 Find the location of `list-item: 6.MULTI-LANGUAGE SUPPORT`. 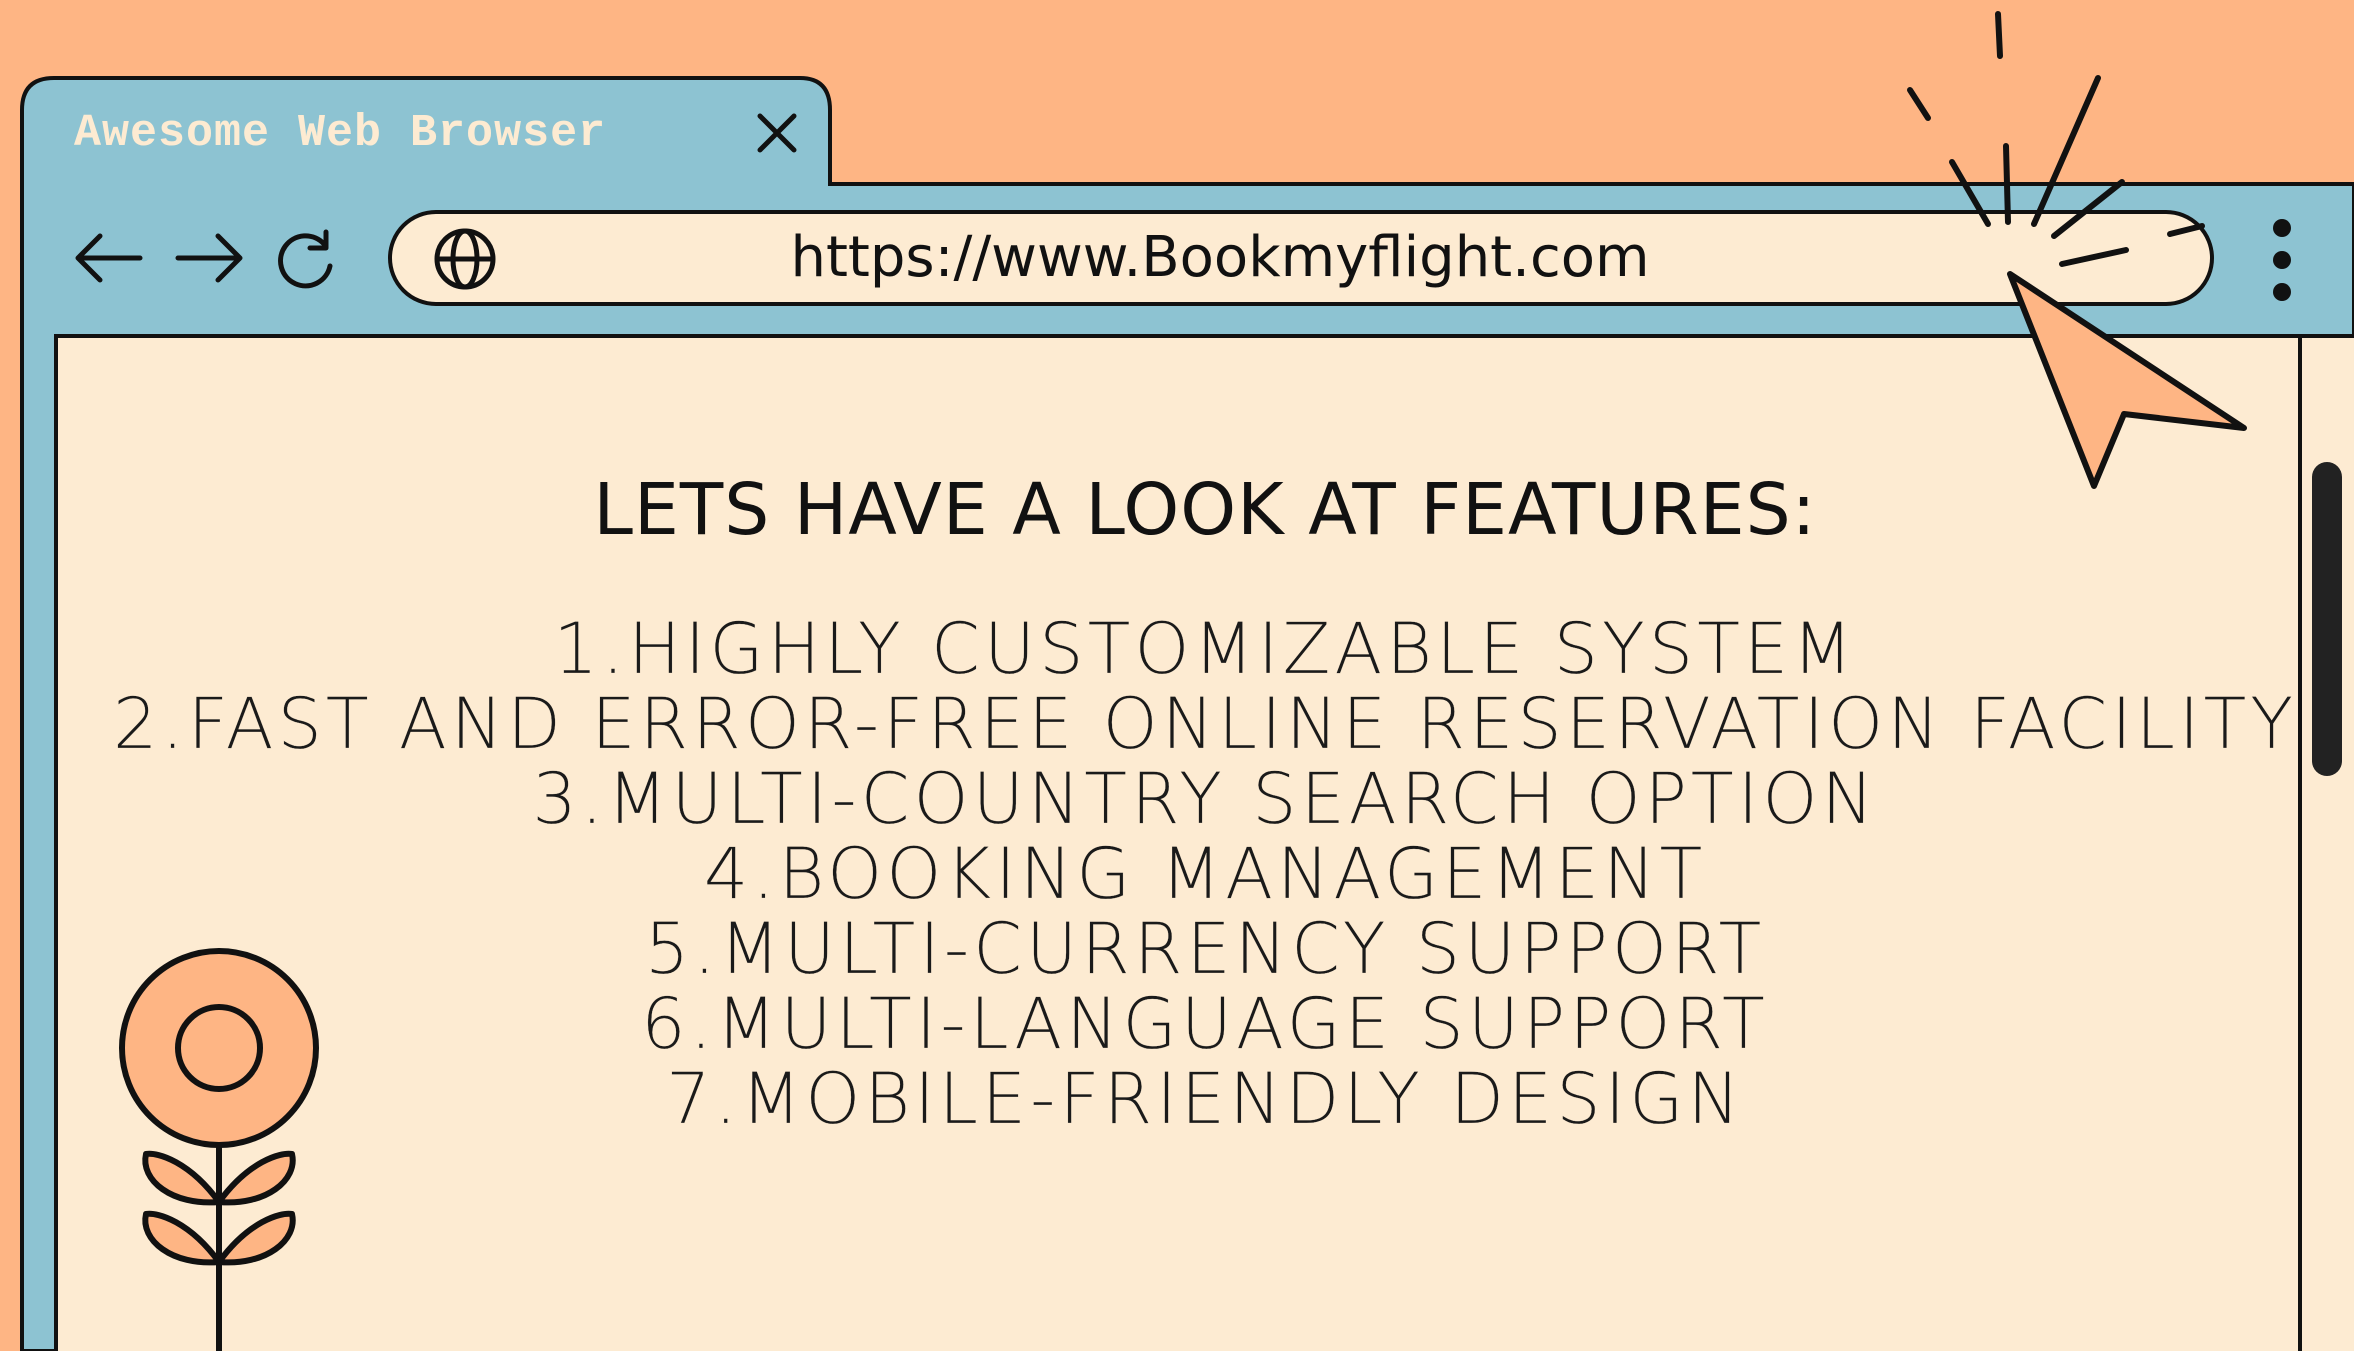

list-item: 6.MULTI-LANGUAGE SUPPORT is located at coordinates (1205, 1024).